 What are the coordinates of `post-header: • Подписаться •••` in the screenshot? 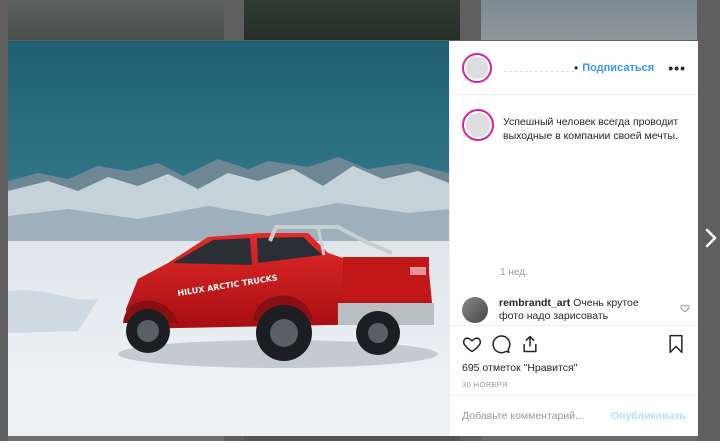 It's located at (574, 68).